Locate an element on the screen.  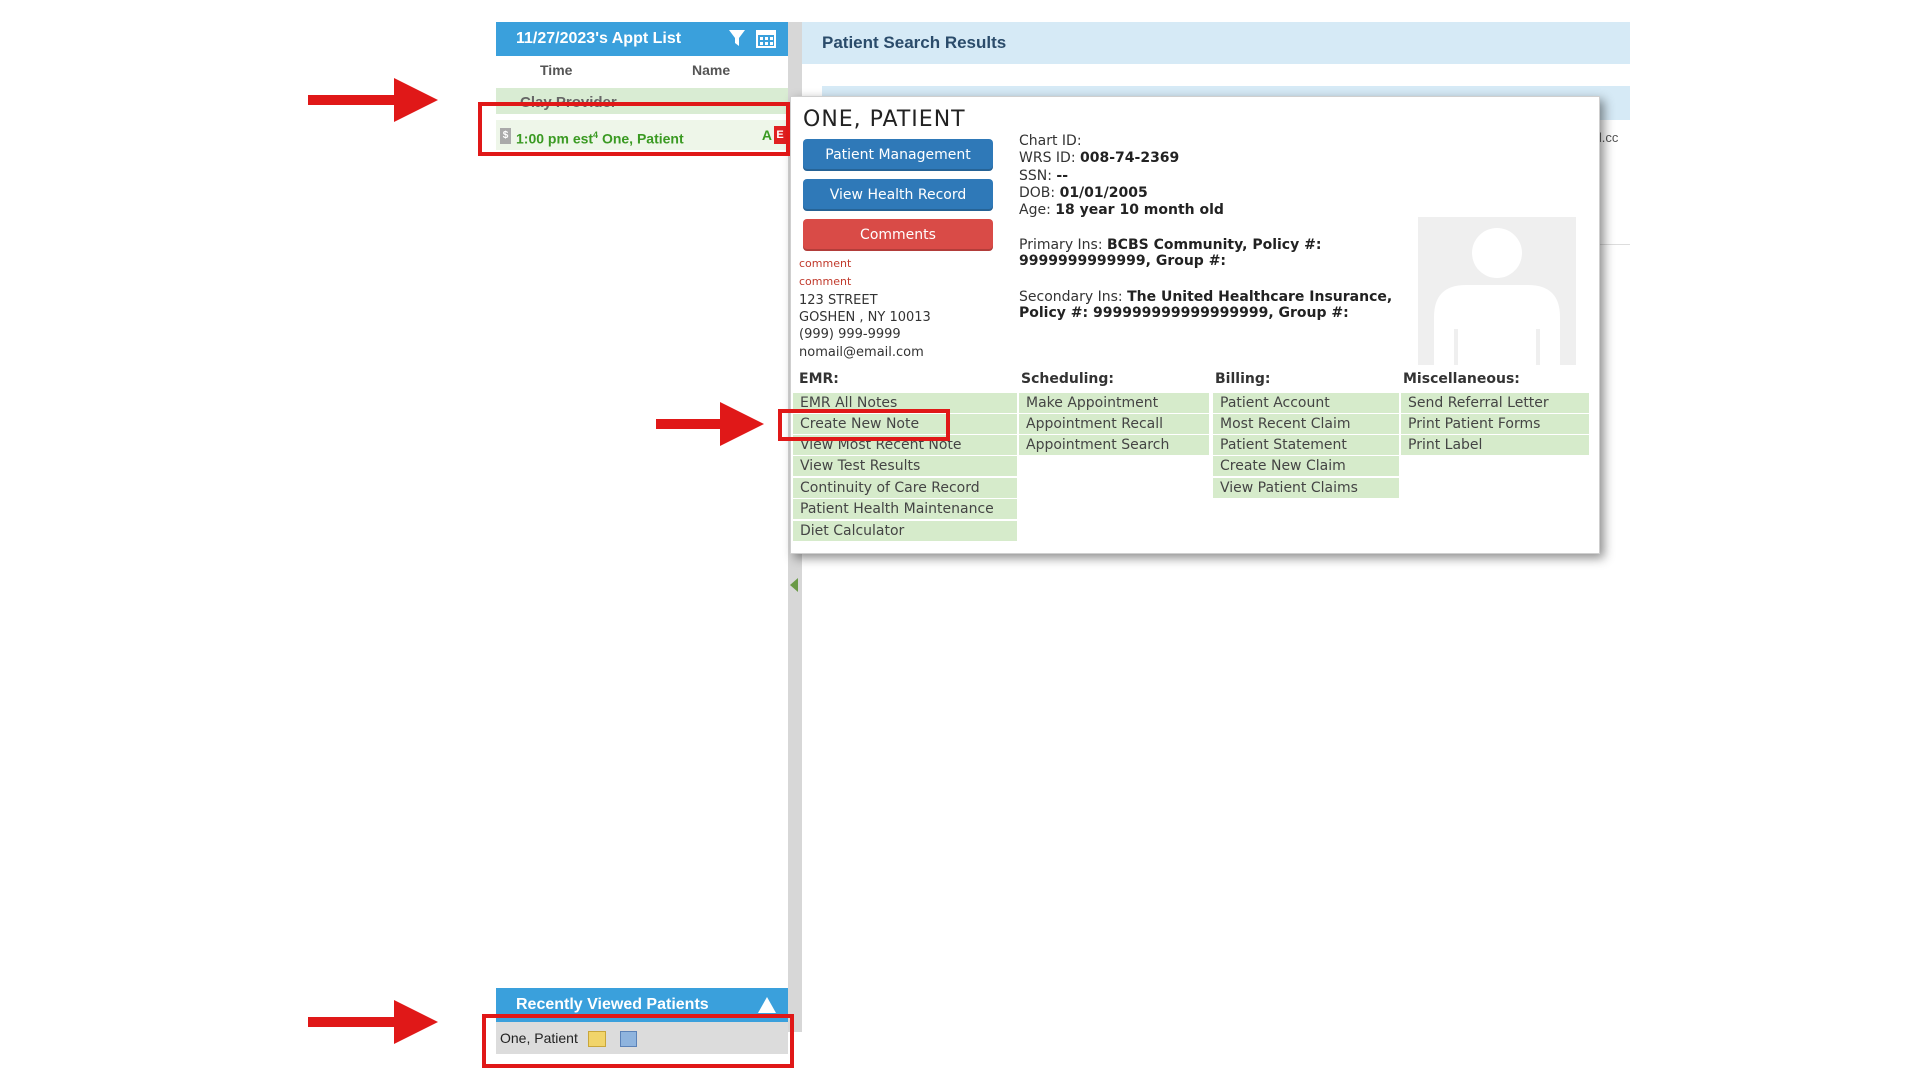
view-patient-claims-link: View Patient Claims is located at coordinates (1306, 488).